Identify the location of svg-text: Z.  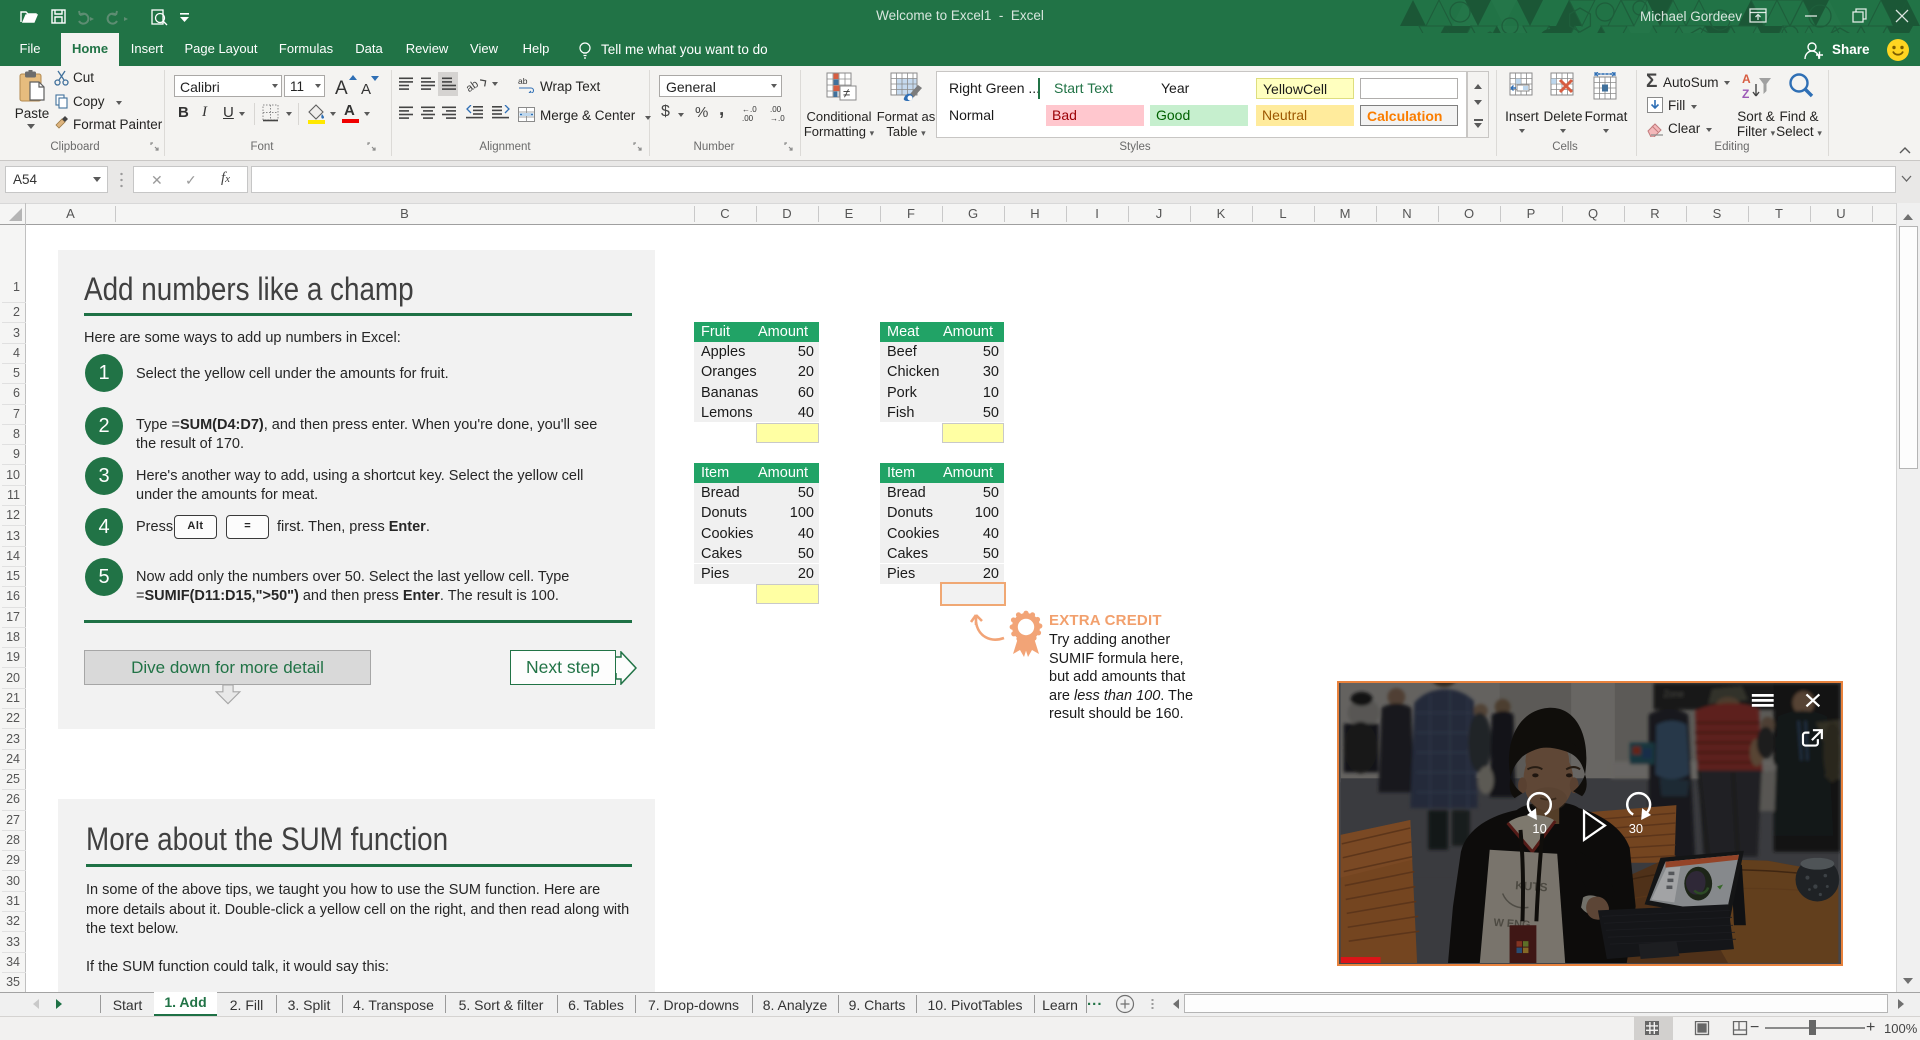
(1745, 94).